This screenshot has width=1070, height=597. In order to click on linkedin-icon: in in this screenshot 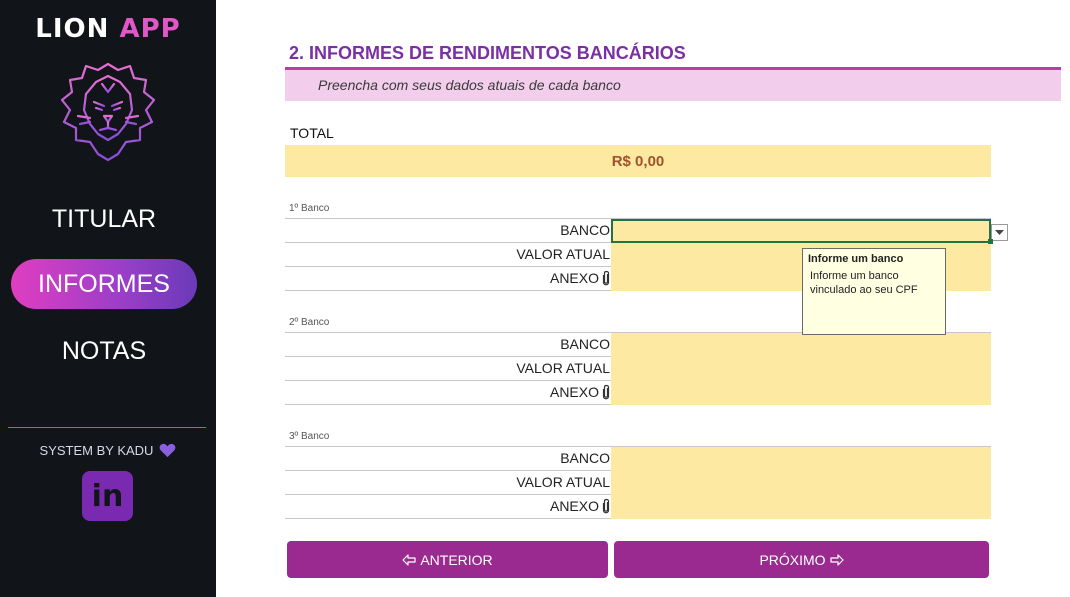, I will do `click(107, 496)`.